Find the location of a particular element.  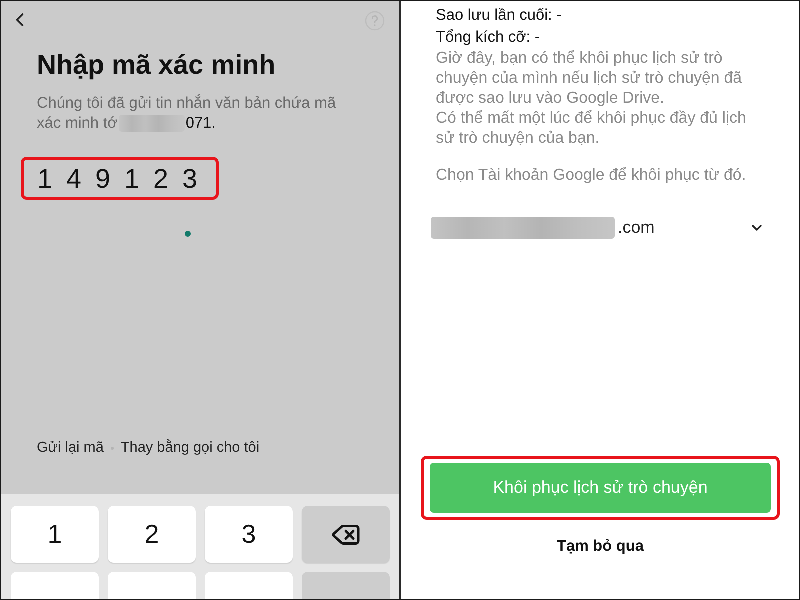

account-dropdown: .com is located at coordinates (599, 228).